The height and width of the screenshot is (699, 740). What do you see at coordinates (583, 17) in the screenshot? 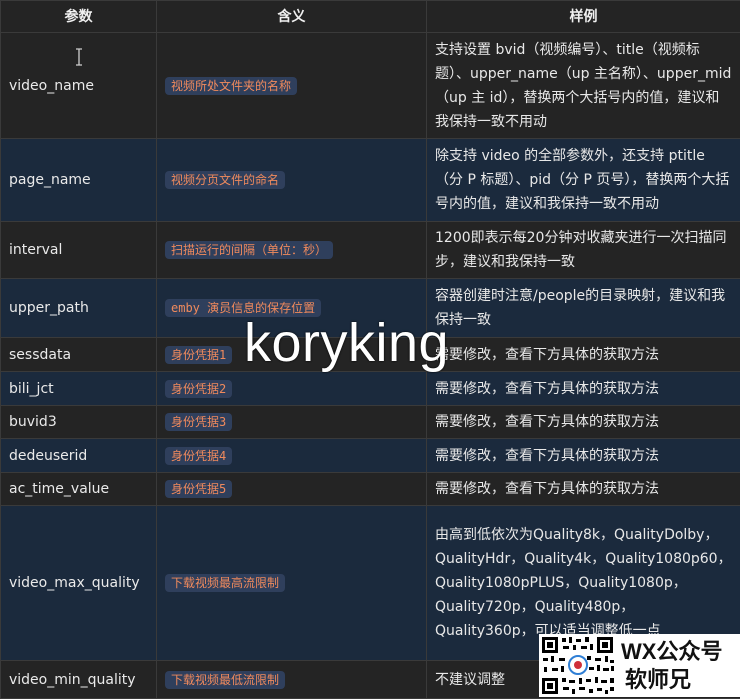
I see `header-example: 样例` at bounding box center [583, 17].